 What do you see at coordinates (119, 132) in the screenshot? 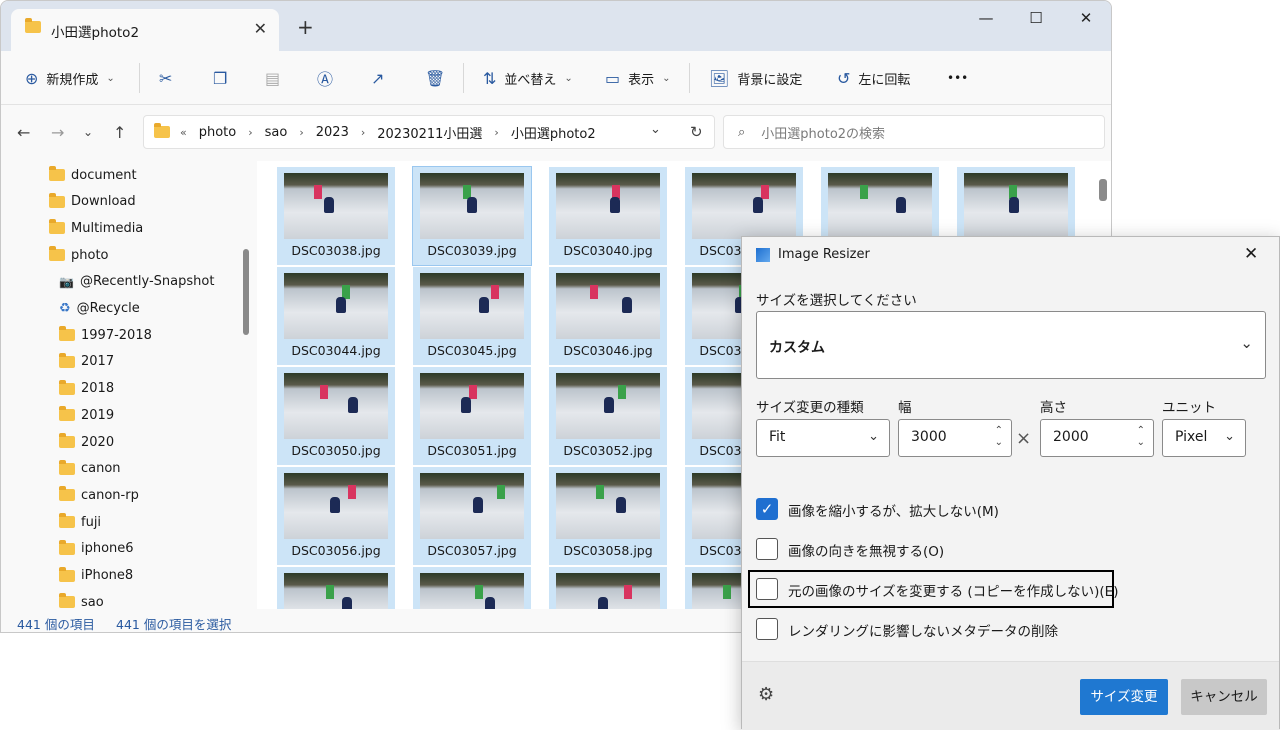
I see `up-arrow-icon: ↑` at bounding box center [119, 132].